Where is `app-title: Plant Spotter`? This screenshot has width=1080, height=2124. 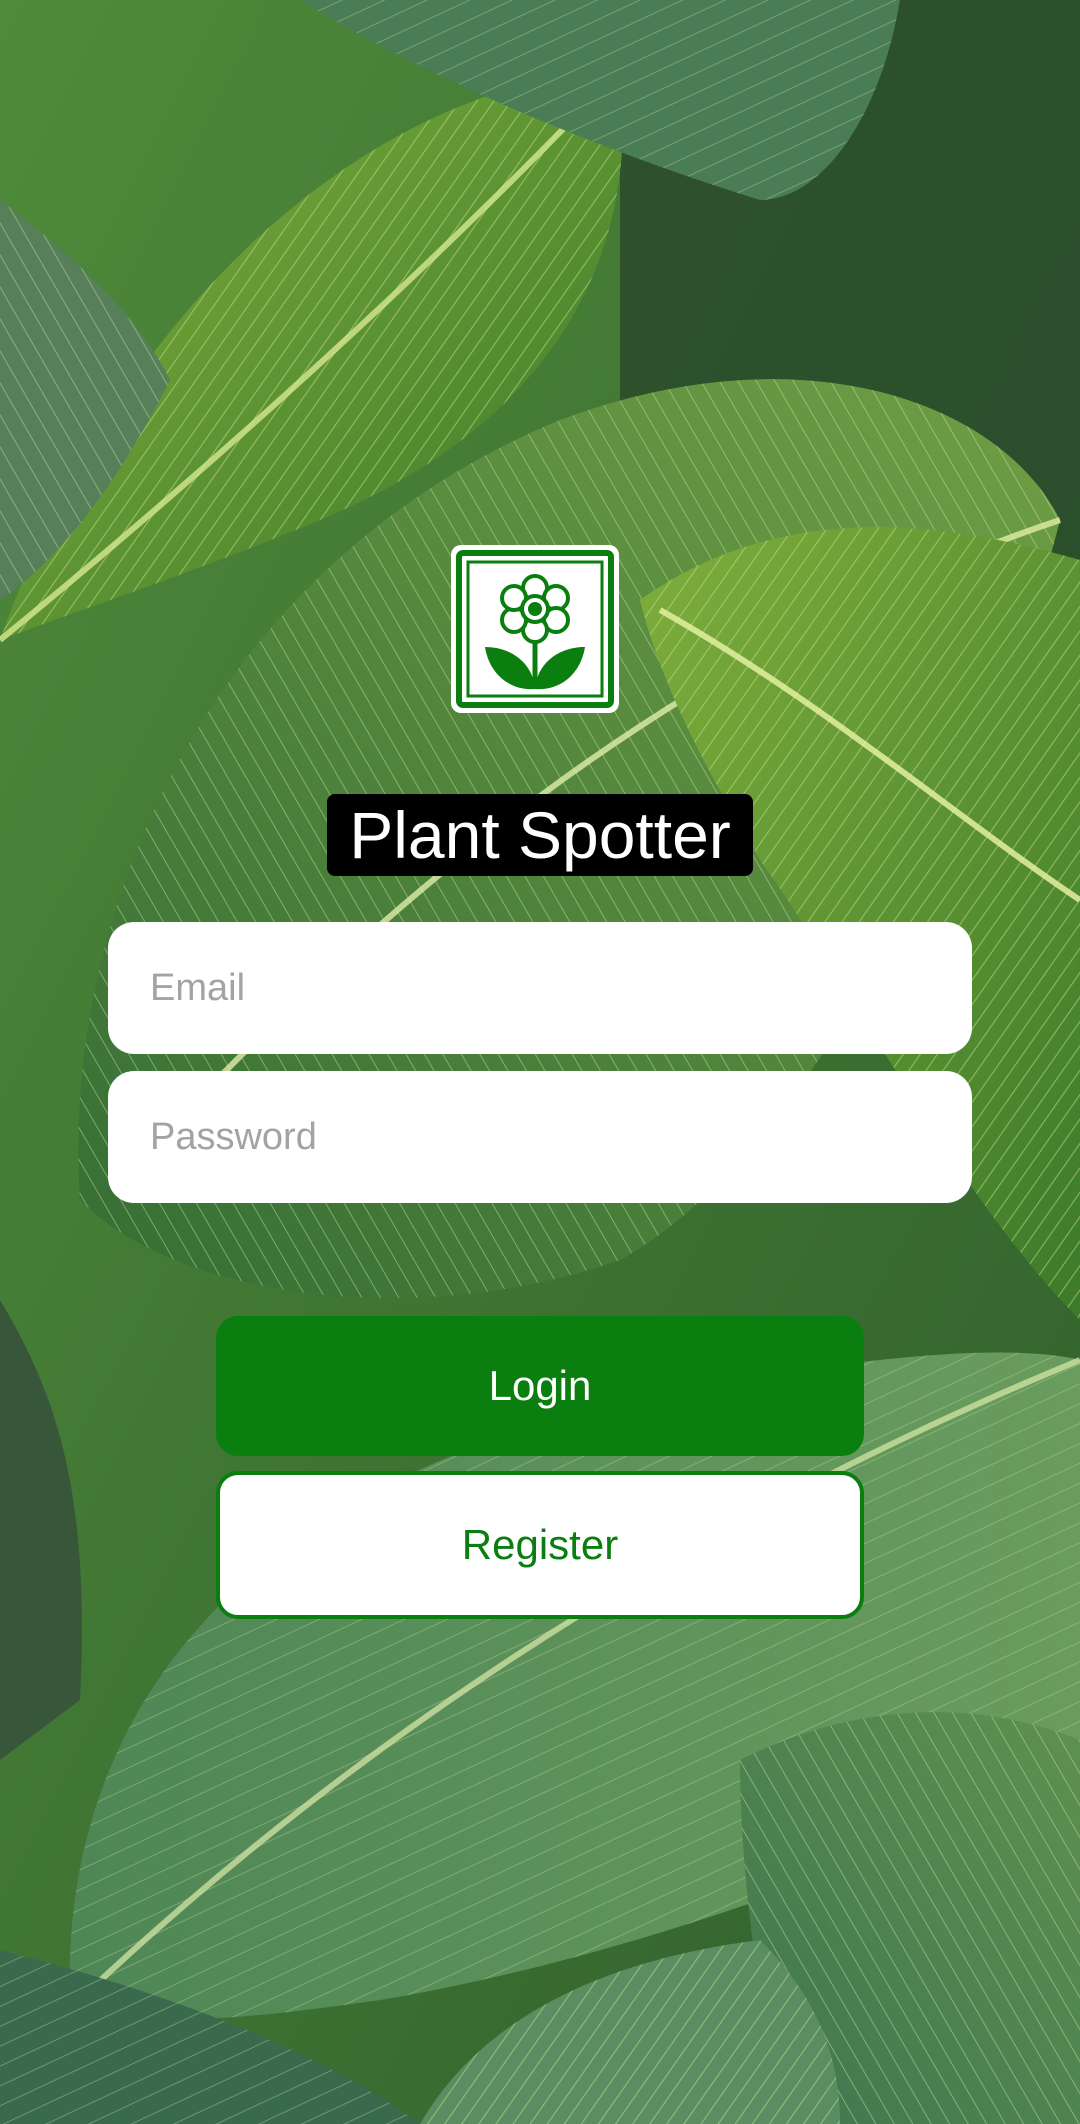 app-title: Plant Spotter is located at coordinates (540, 835).